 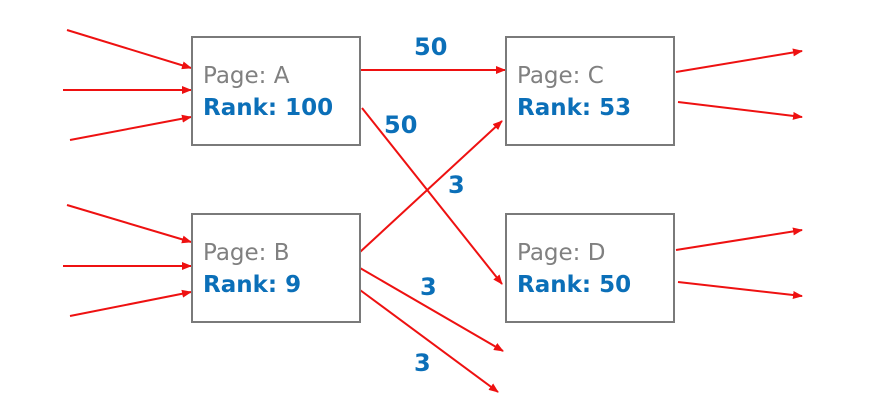 I want to click on node-box-b, so click(x=276, y=268).